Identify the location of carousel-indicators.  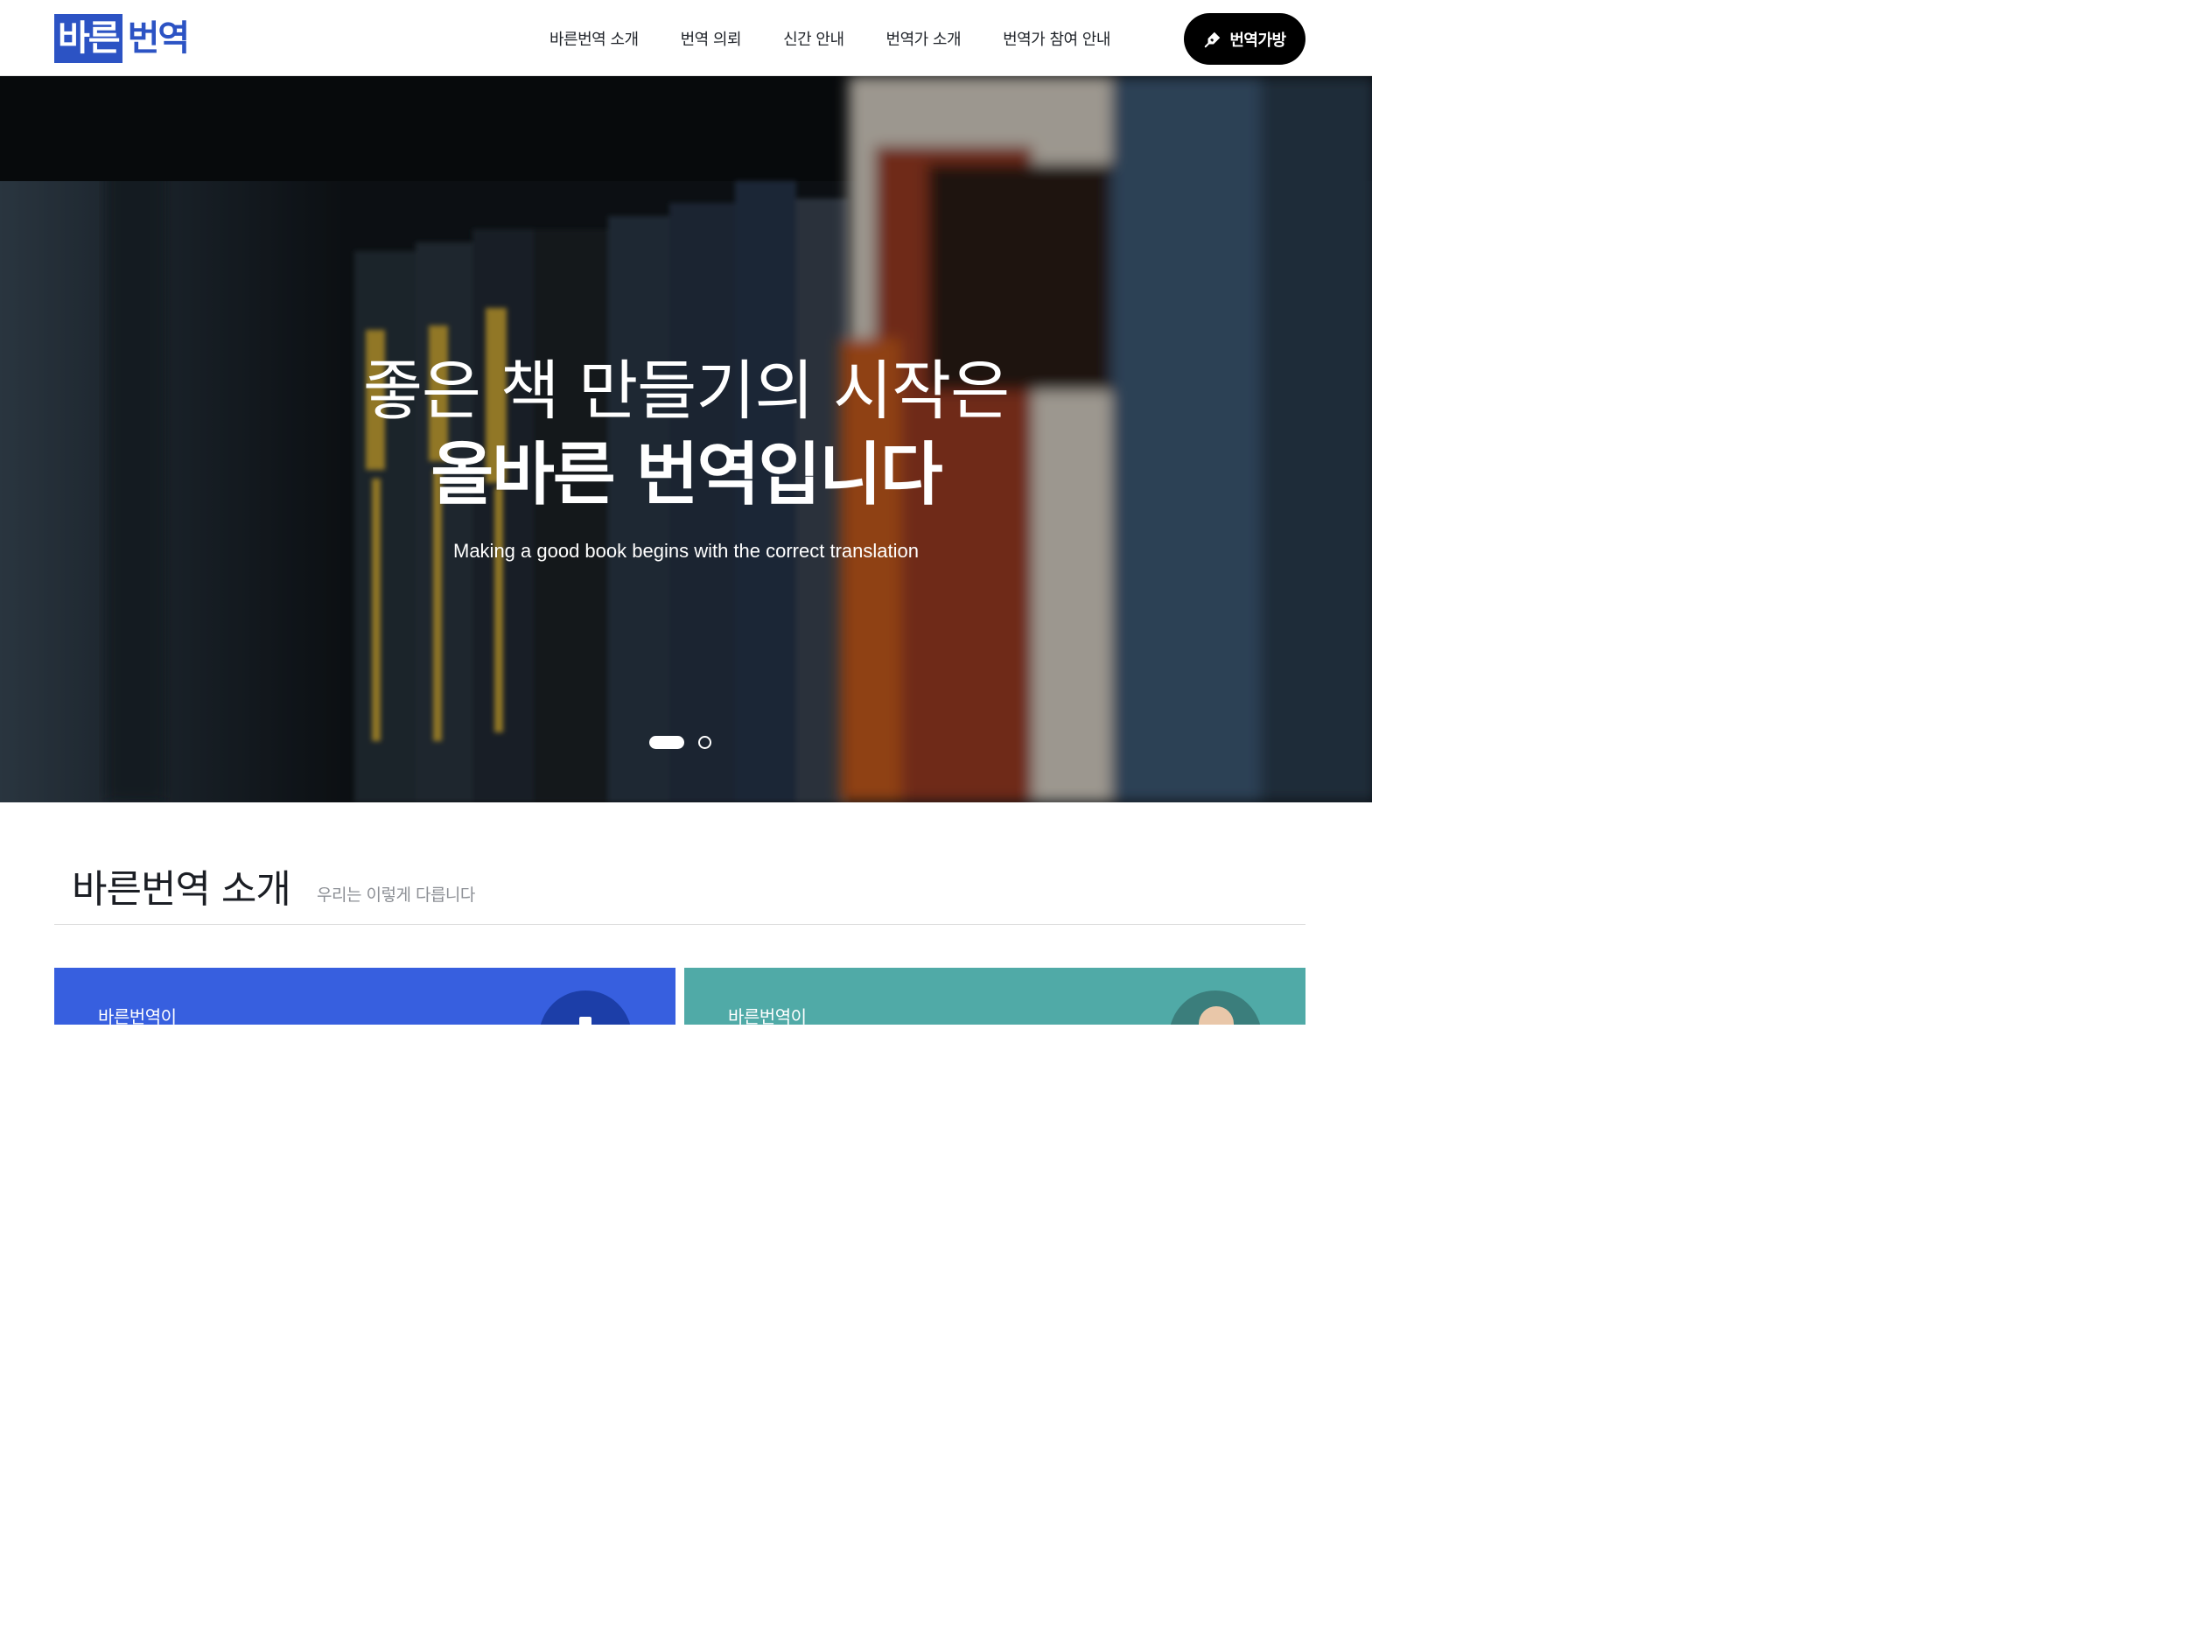
(680, 742).